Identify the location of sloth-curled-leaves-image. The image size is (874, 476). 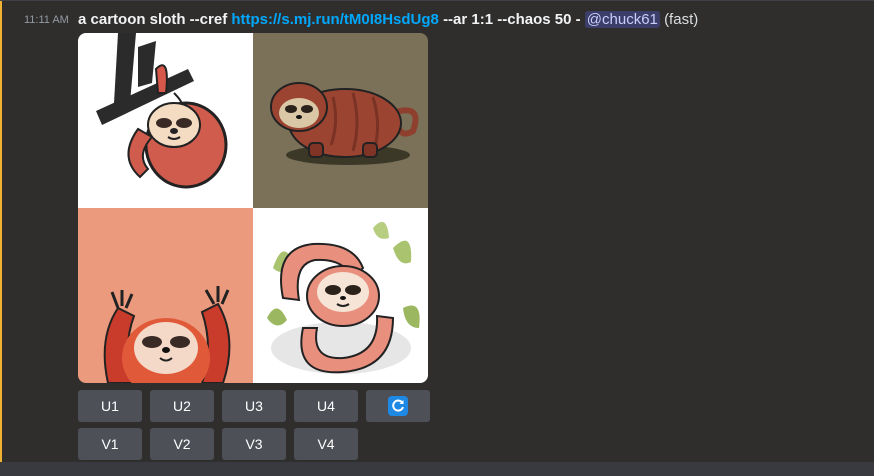
(340, 295).